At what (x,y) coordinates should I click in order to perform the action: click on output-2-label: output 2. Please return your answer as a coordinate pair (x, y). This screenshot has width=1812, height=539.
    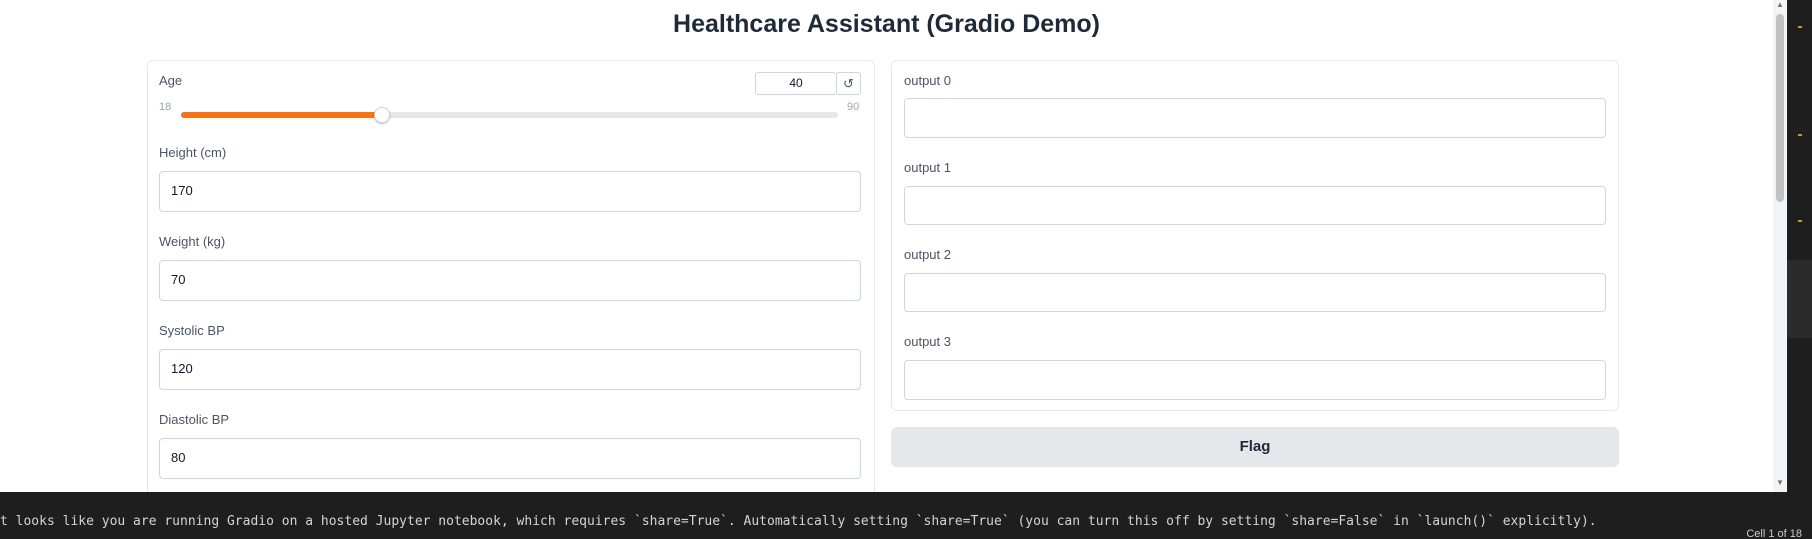
    Looking at the image, I should click on (927, 254).